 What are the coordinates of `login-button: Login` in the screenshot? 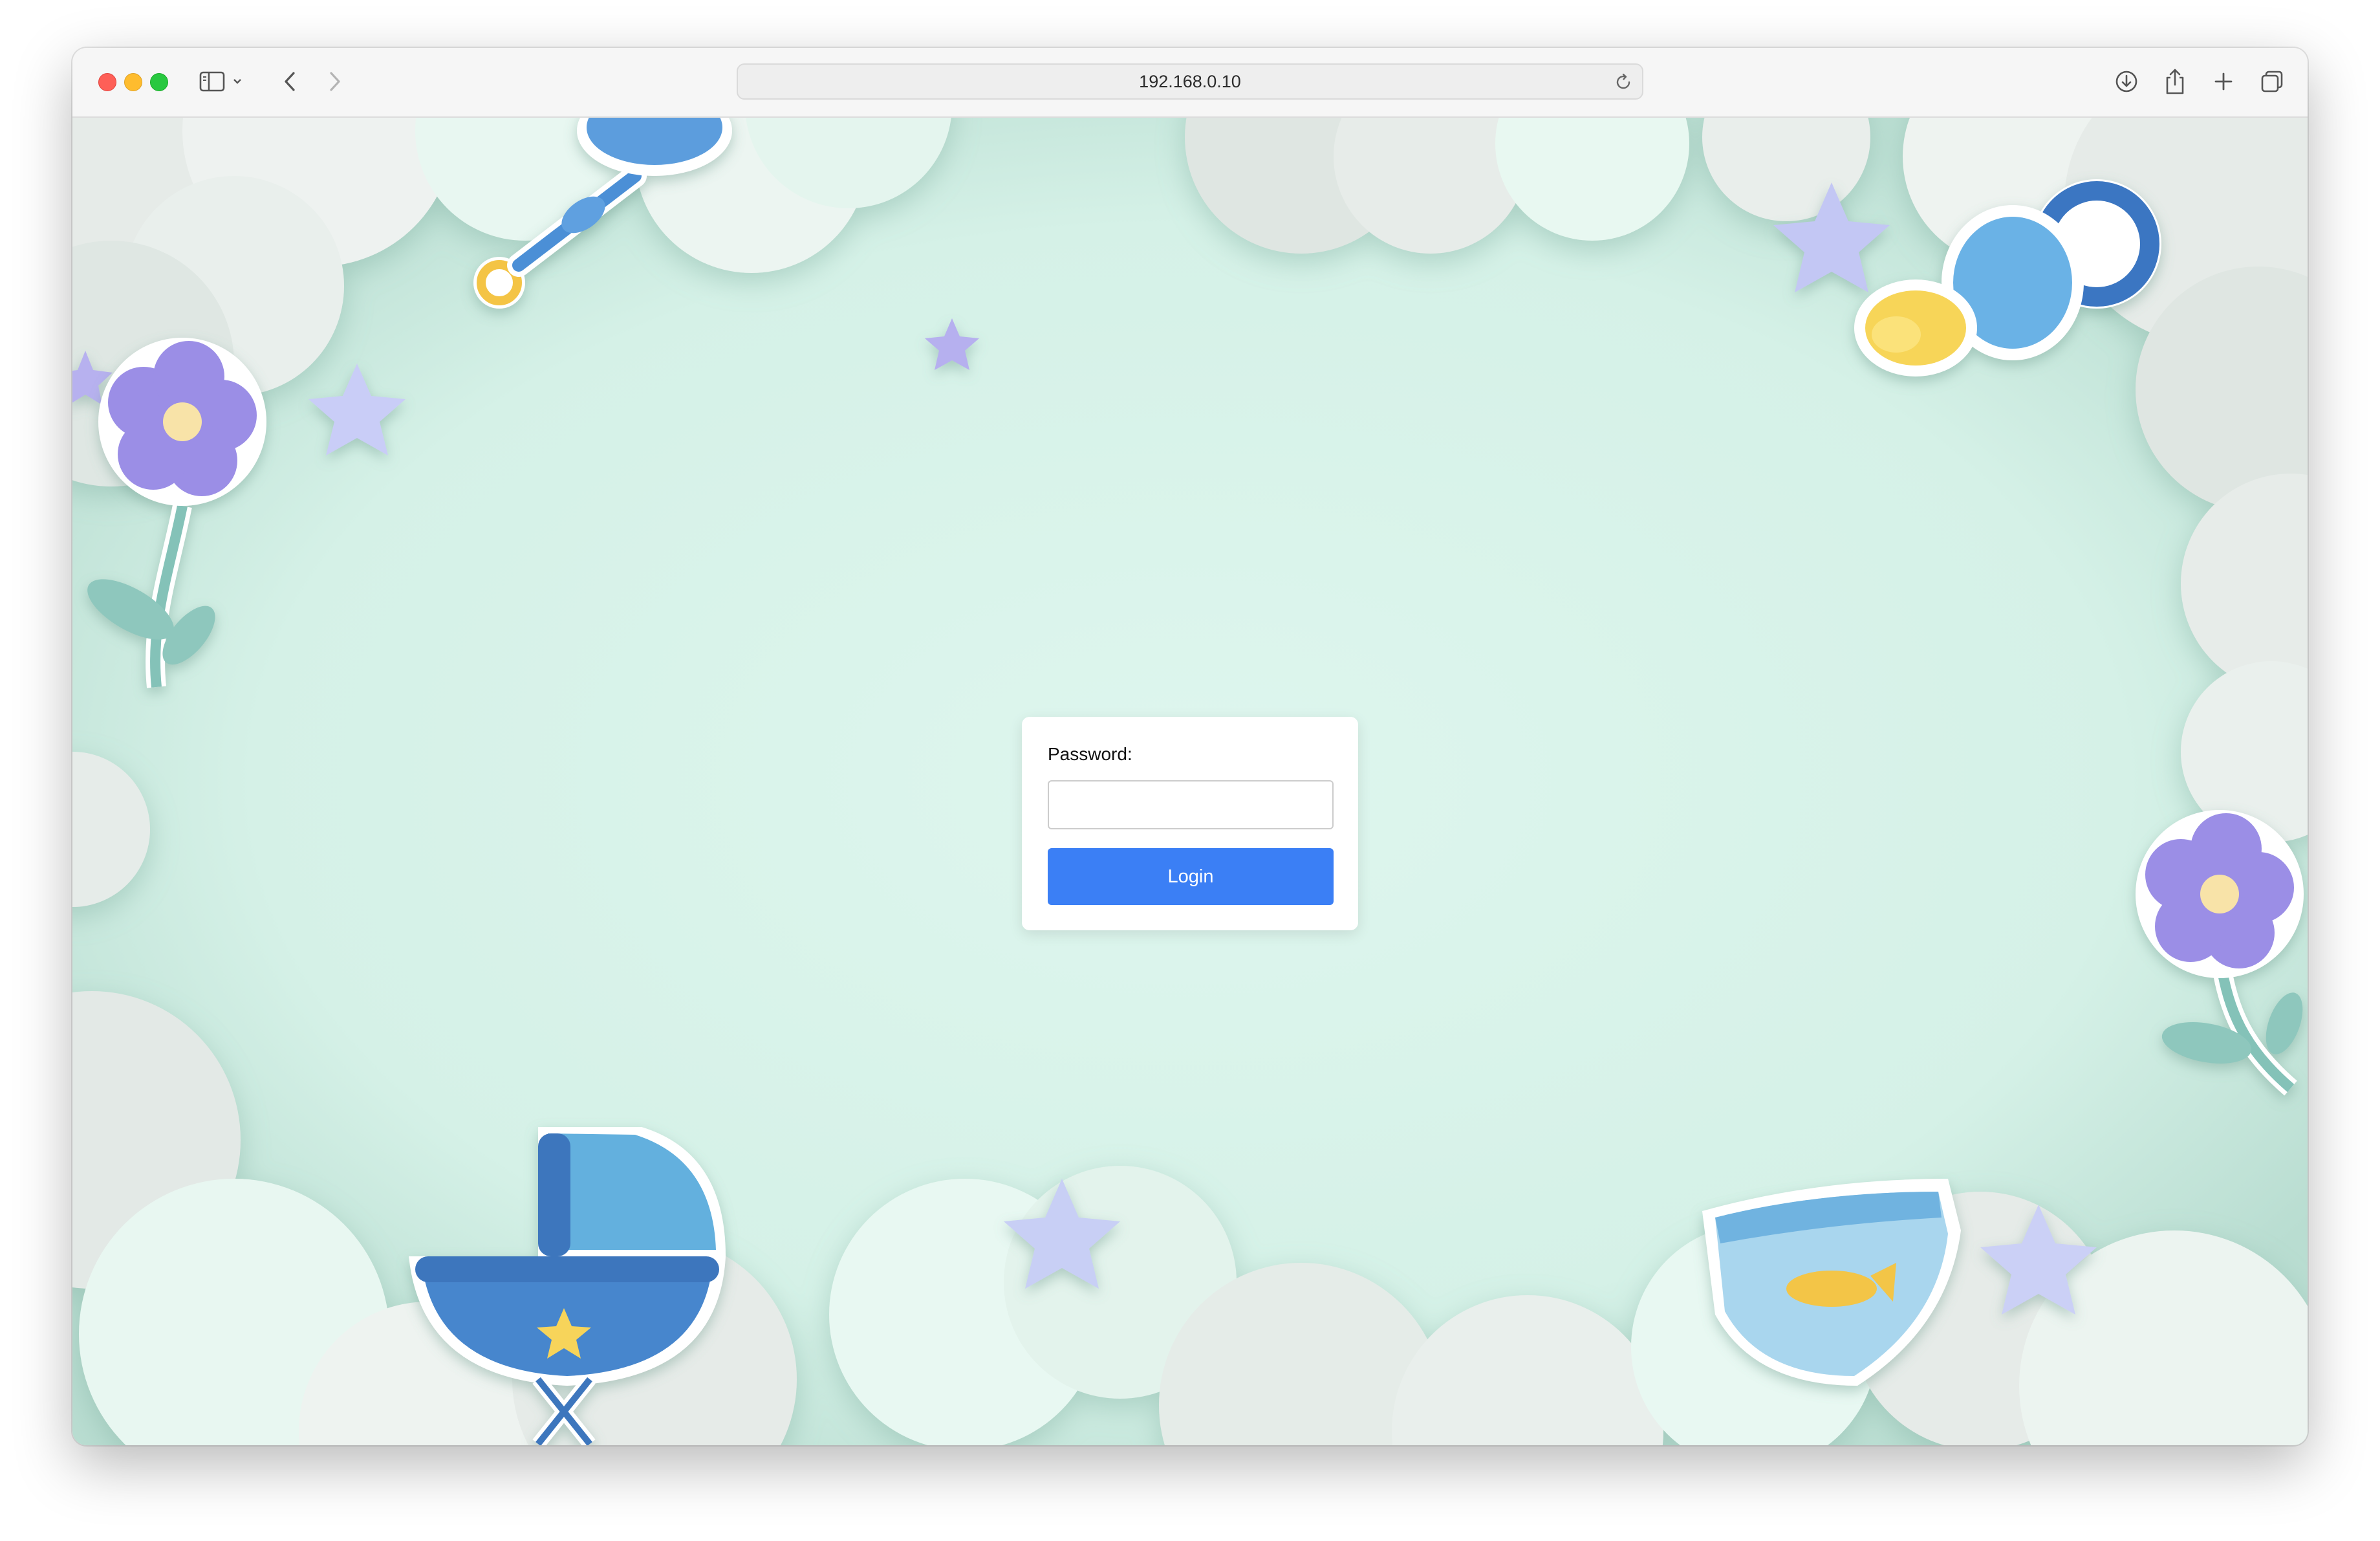 It's located at (1191, 876).